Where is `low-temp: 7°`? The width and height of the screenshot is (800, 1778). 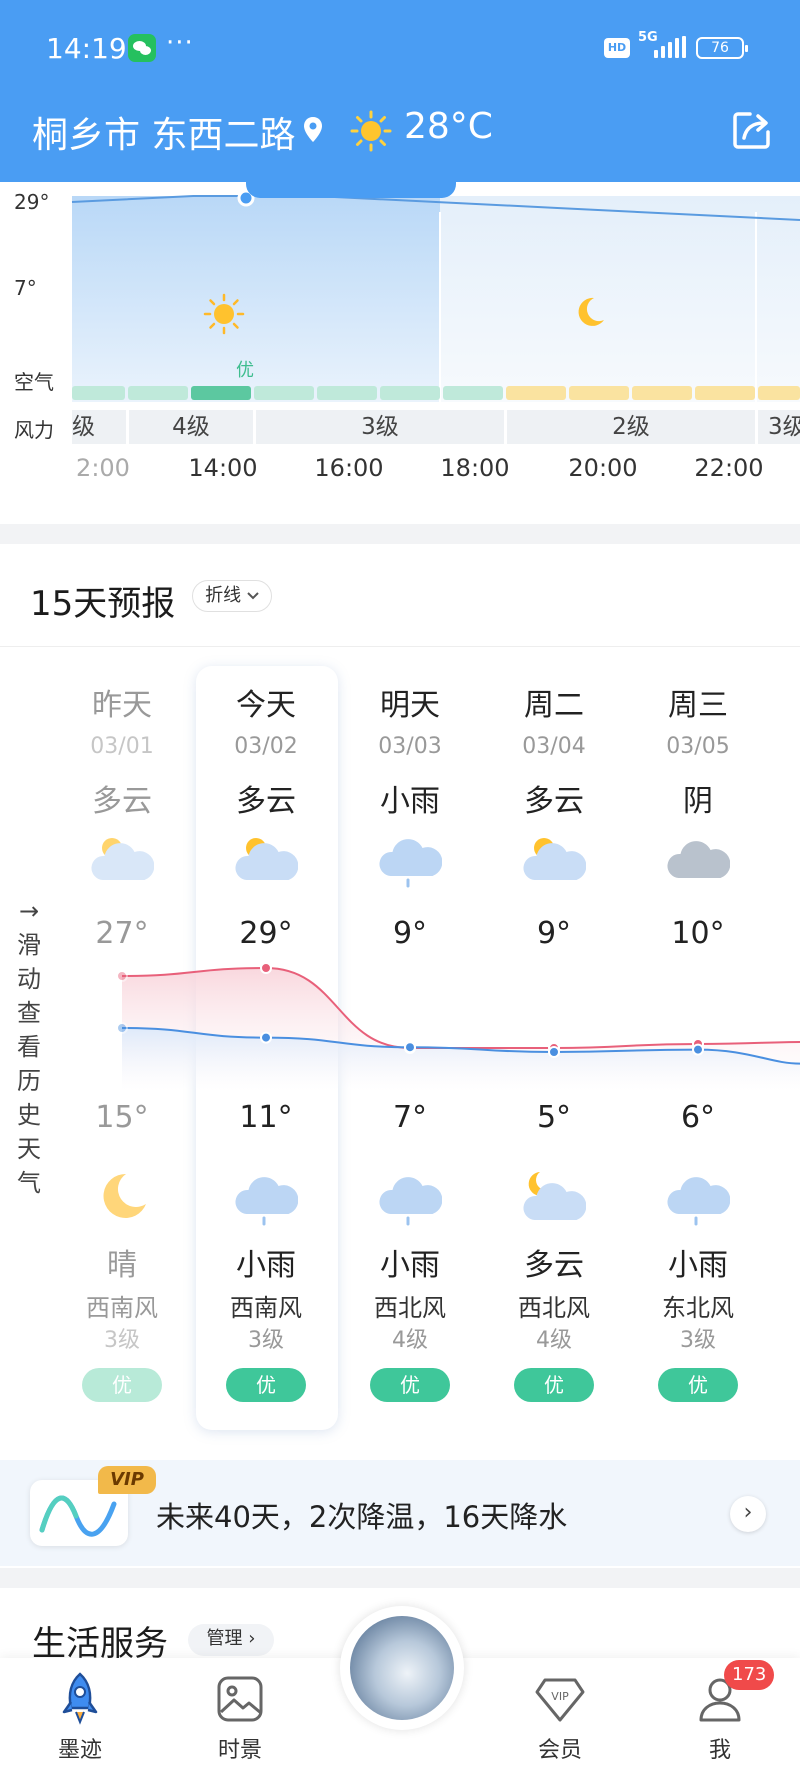 low-temp: 7° is located at coordinates (410, 1117).